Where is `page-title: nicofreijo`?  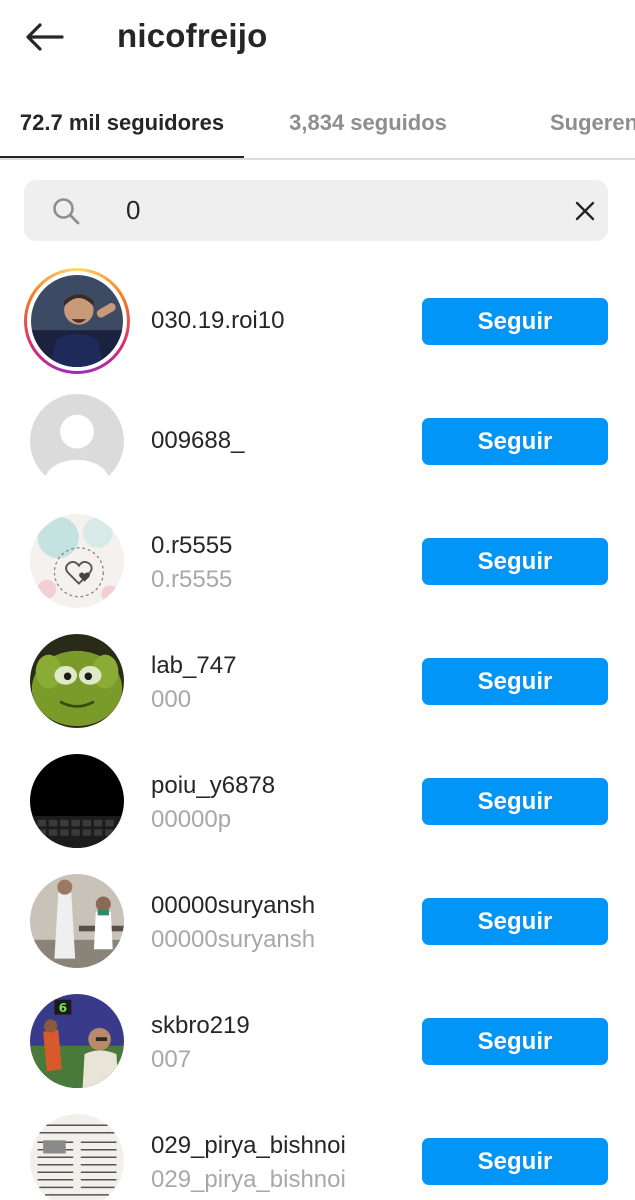
page-title: nicofreijo is located at coordinates (192, 35).